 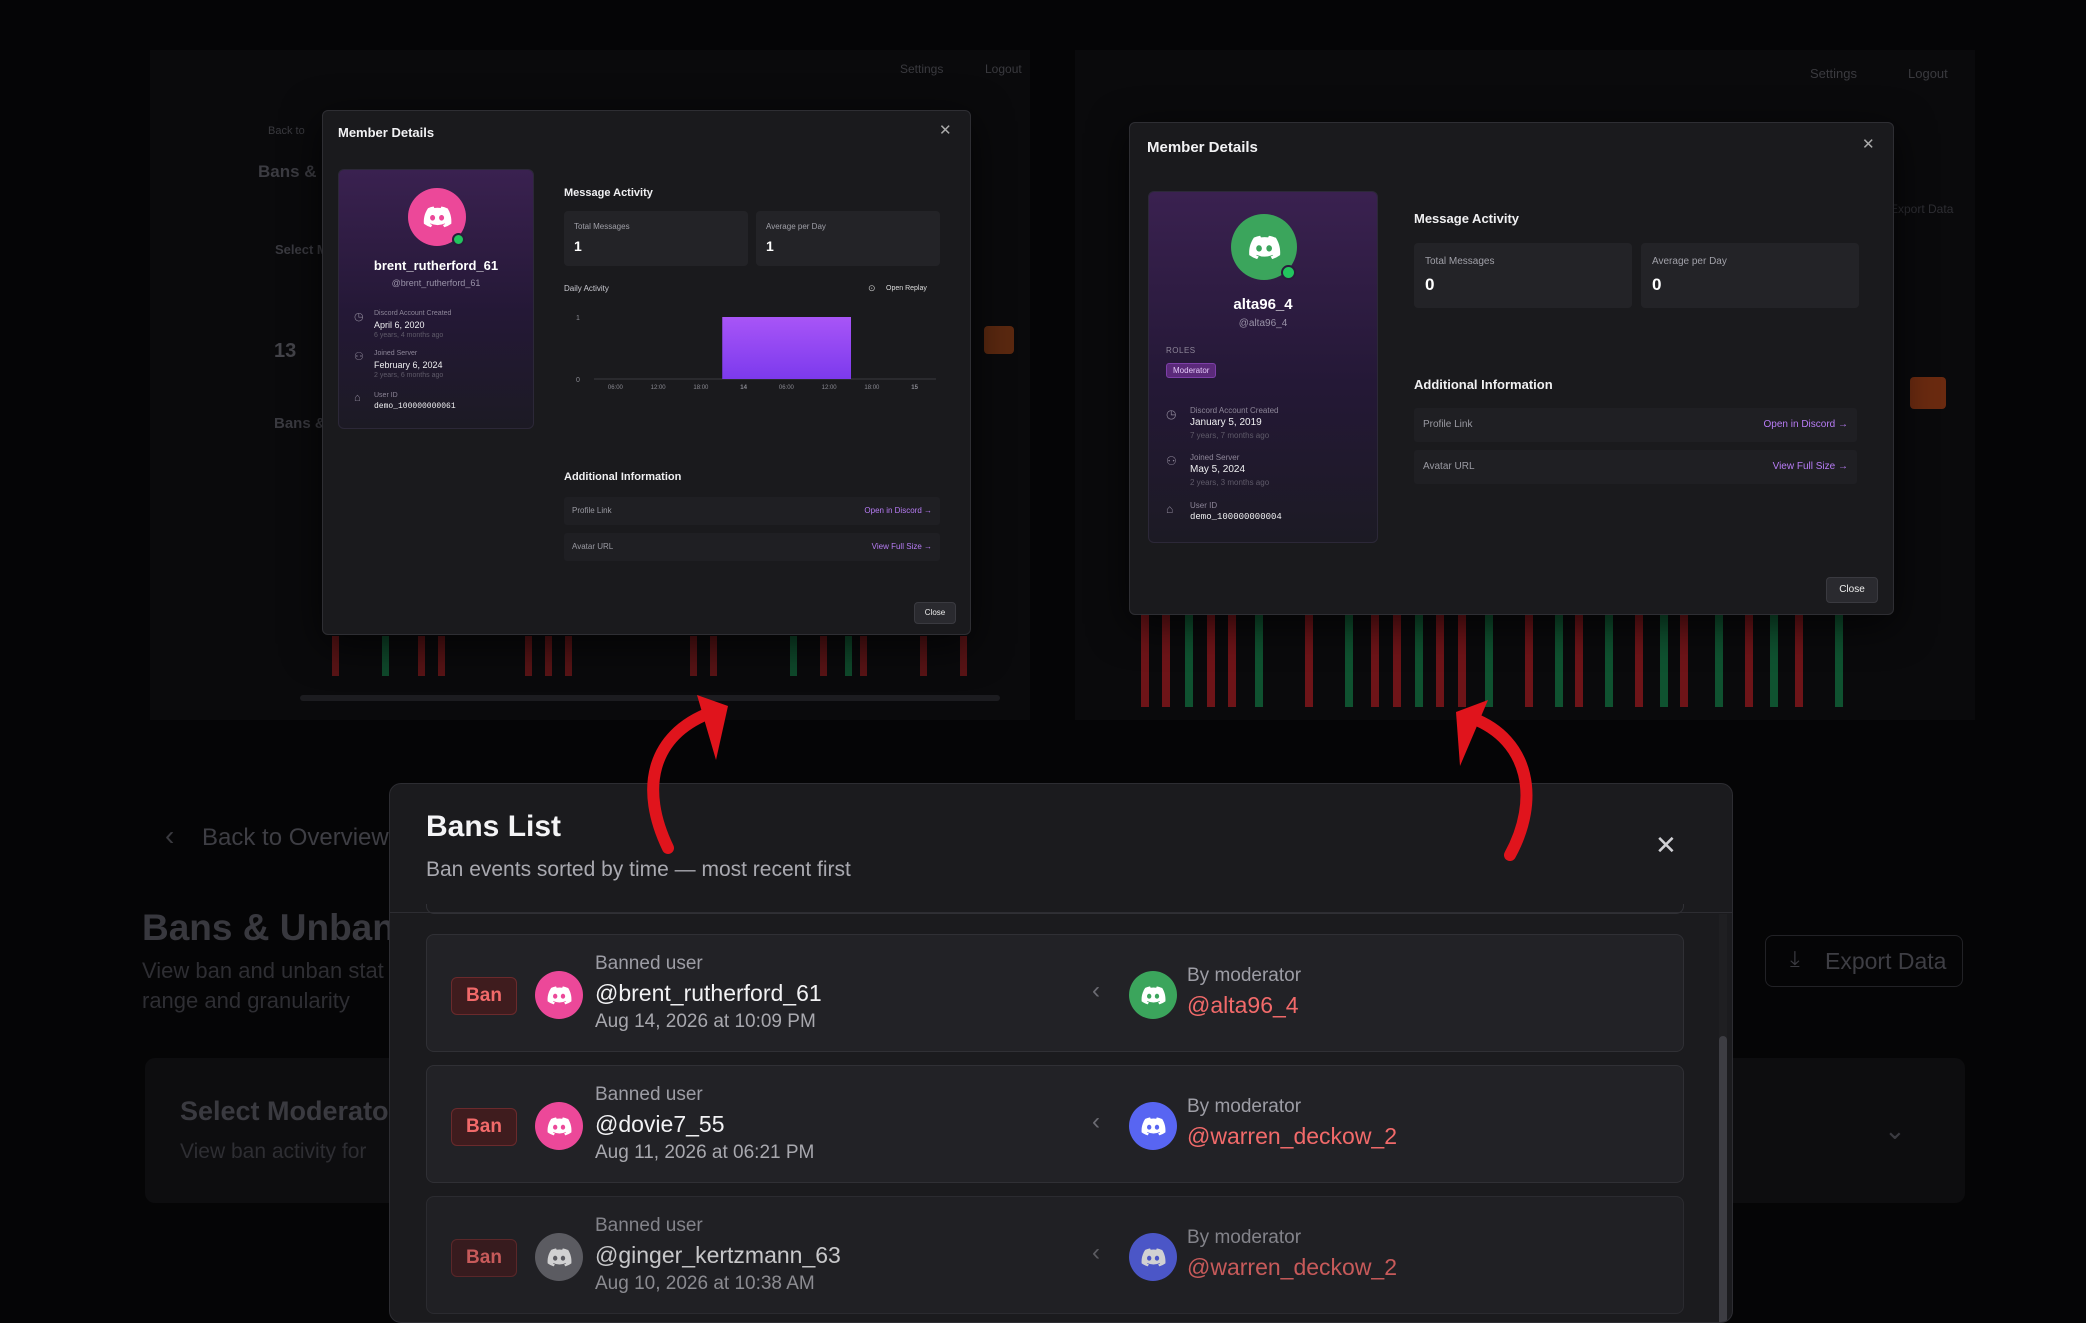 What do you see at coordinates (1795, 958) in the screenshot?
I see `bg-export-icon: ⤓` at bounding box center [1795, 958].